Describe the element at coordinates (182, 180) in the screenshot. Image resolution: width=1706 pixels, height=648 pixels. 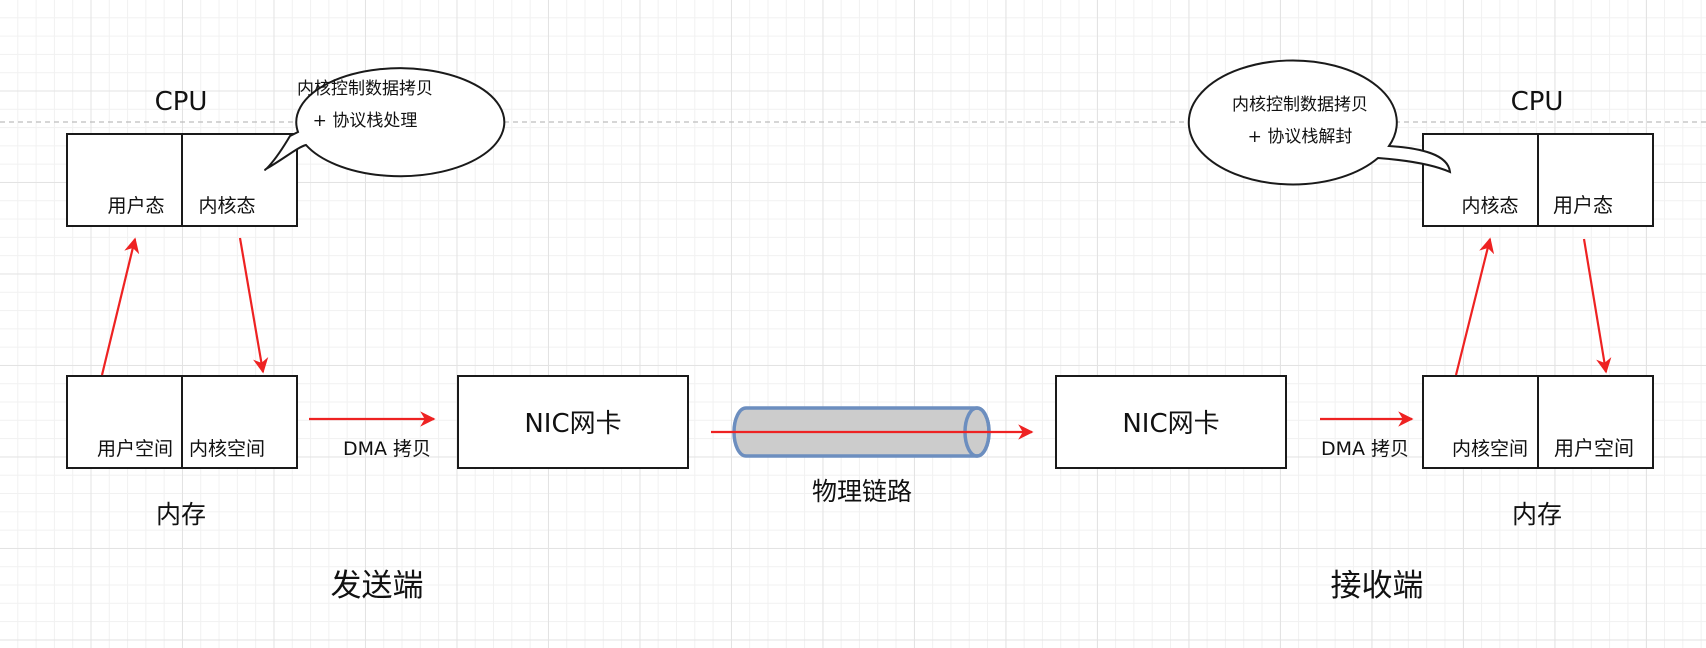
I see `sender-cpu-box: 用户态 内核态` at that location.